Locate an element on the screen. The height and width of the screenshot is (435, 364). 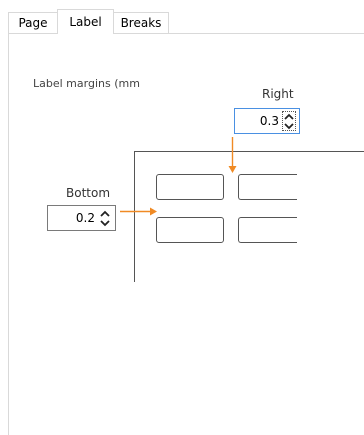
bottom-margin-stepper is located at coordinates (105, 218).